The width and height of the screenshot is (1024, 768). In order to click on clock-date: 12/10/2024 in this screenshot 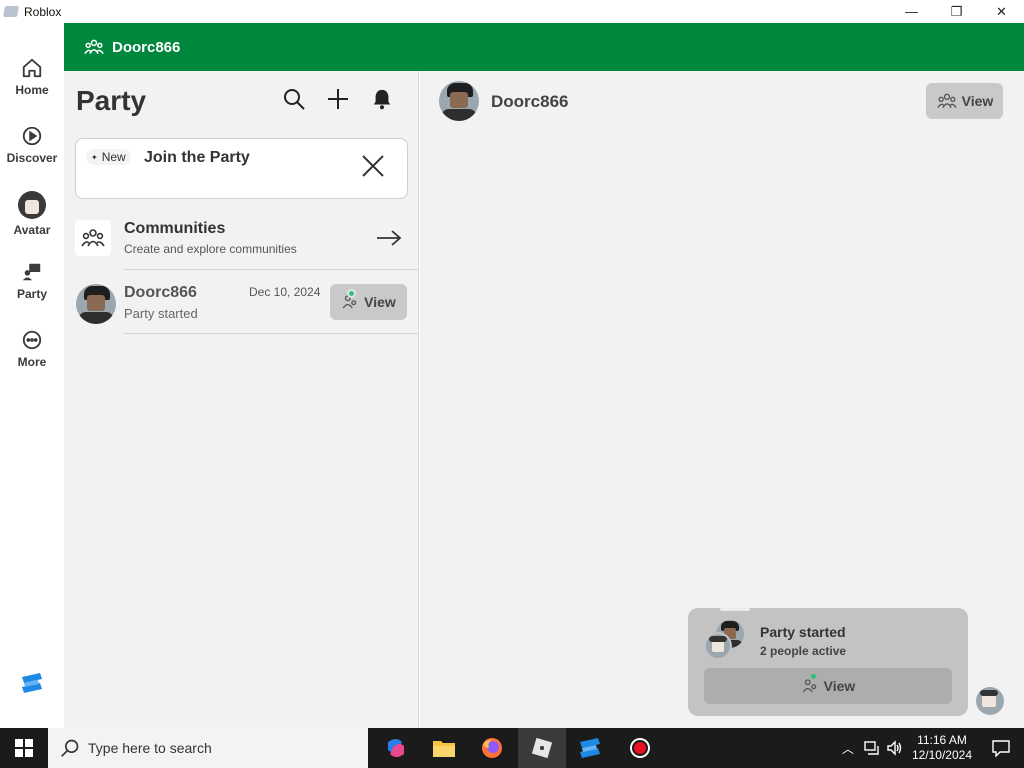, I will do `click(941, 755)`.